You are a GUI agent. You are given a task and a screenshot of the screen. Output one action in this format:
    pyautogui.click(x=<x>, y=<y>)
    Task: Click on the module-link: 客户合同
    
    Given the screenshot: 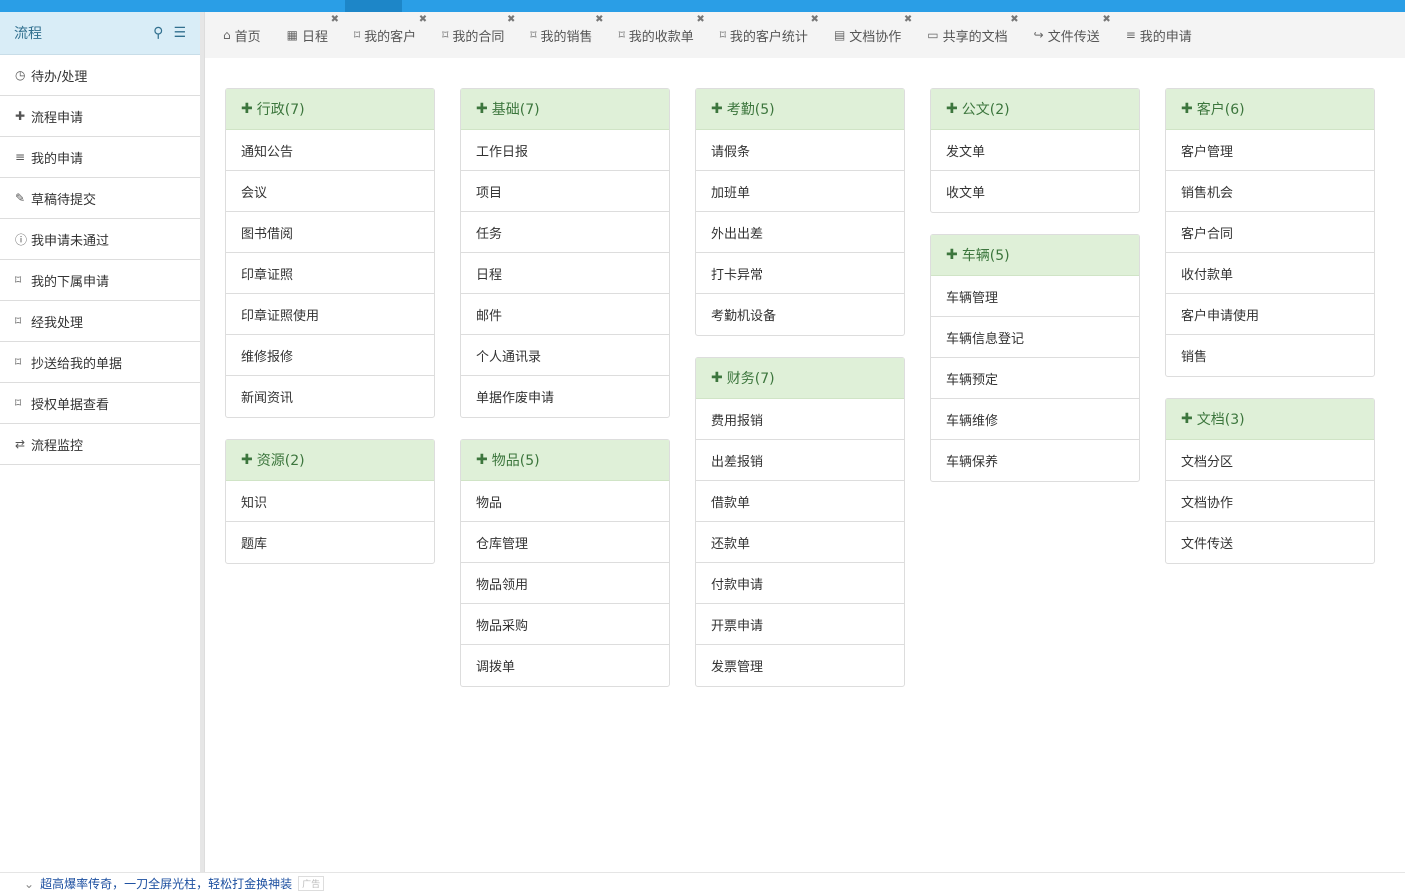 What is the action you would take?
    pyautogui.click(x=1270, y=232)
    